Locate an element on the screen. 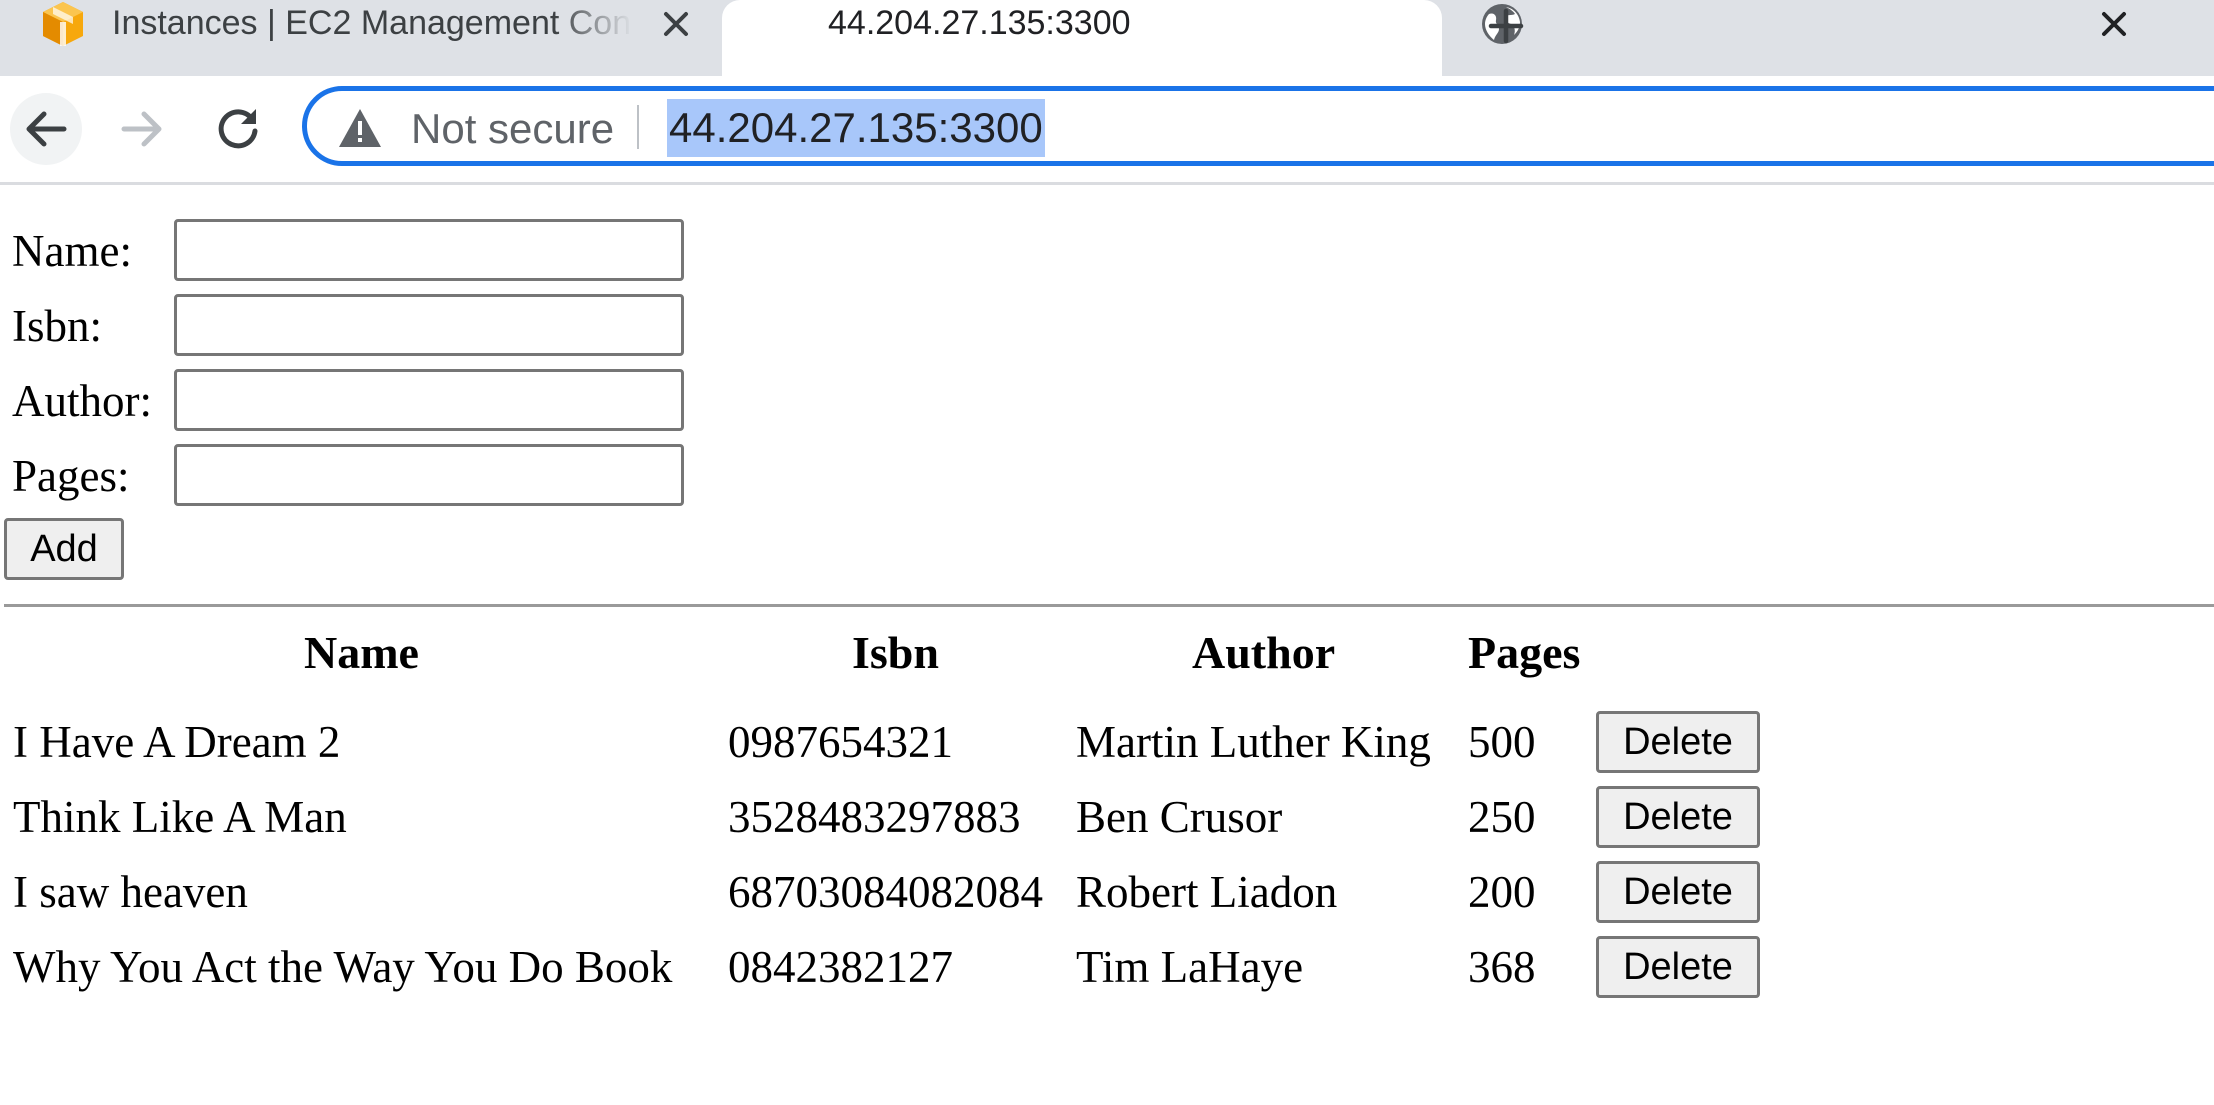 This screenshot has height=1105, width=2214. new-tab-icon is located at coordinates (1506, 26).